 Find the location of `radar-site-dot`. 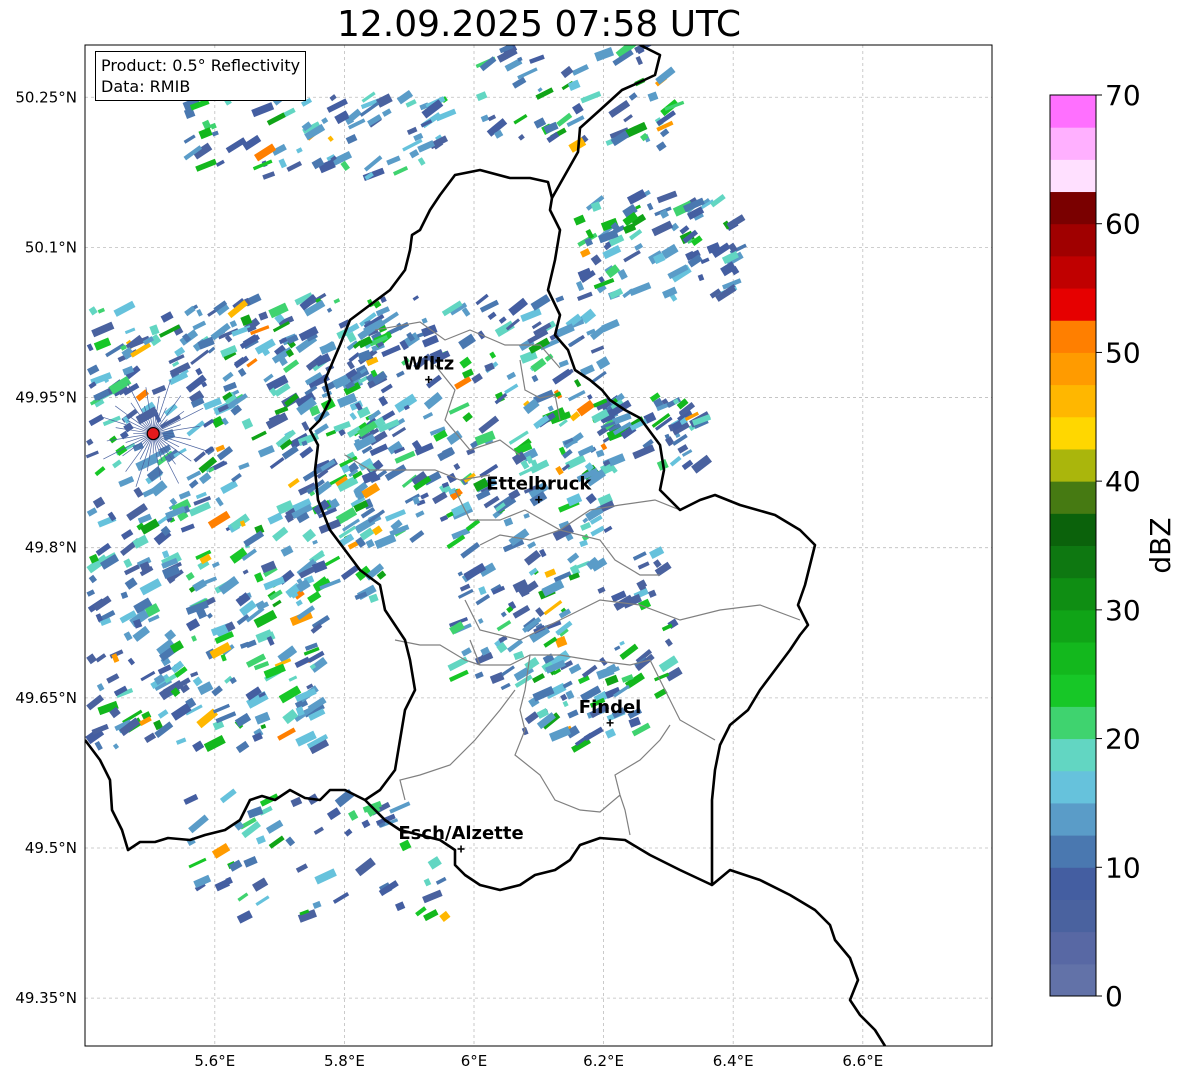

radar-site-dot is located at coordinates (153, 433).